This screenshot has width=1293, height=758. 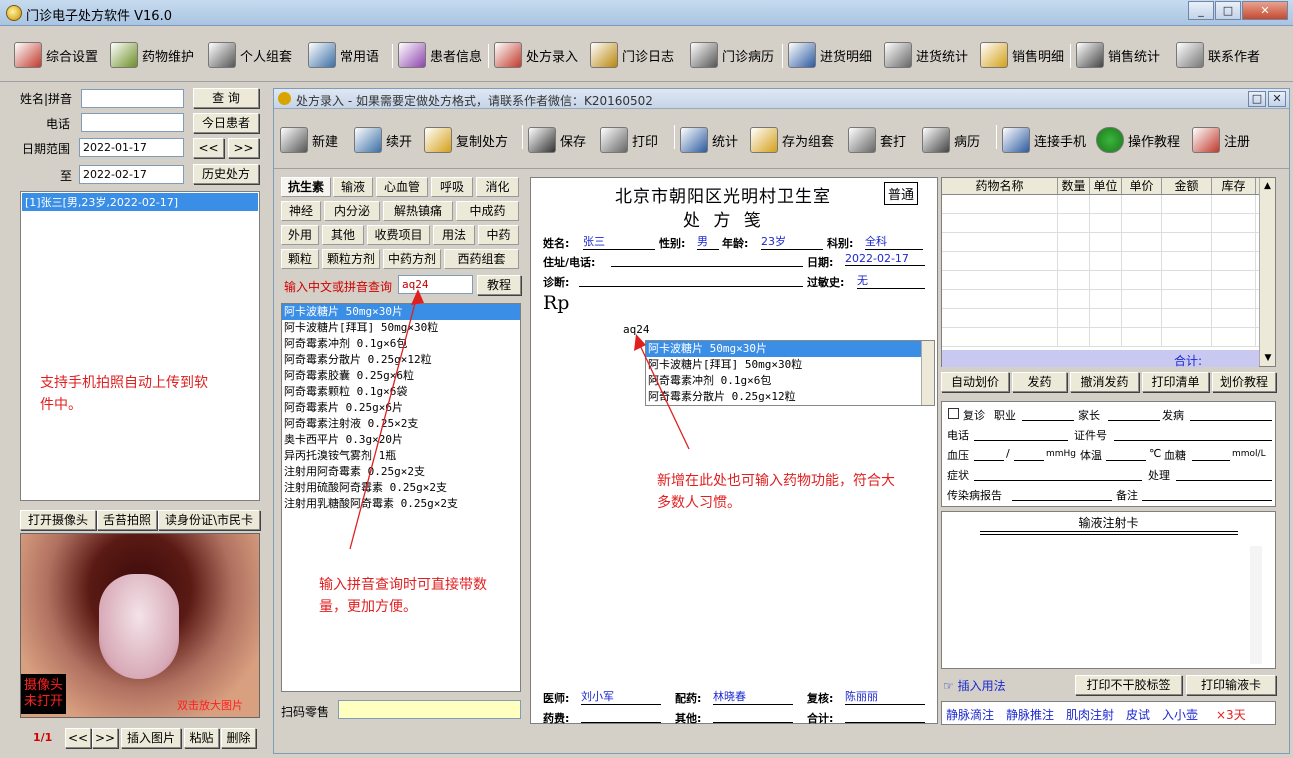 I want to click on scroll-down-icon: ▼, so click(x=1268, y=358).